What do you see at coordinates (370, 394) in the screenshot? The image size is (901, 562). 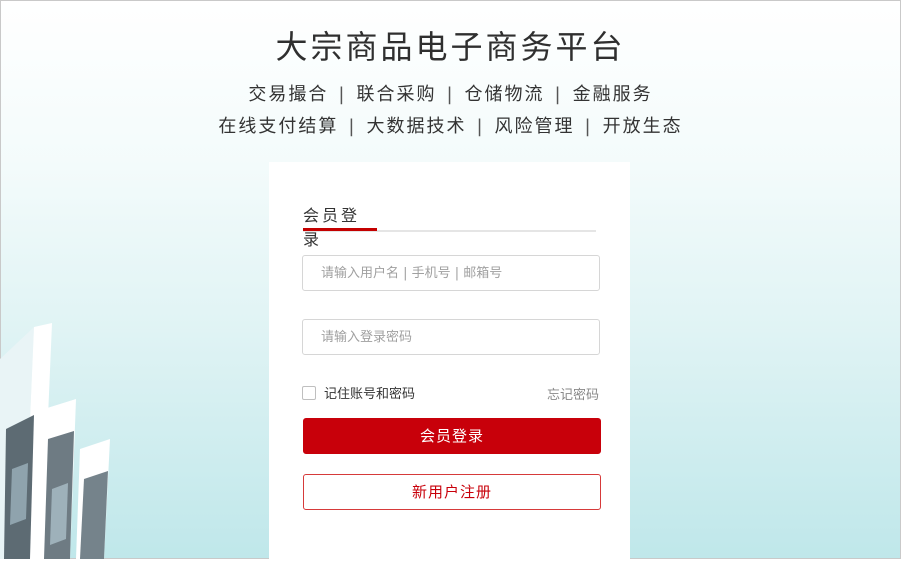 I see `remember-label: 记住账号和密码` at bounding box center [370, 394].